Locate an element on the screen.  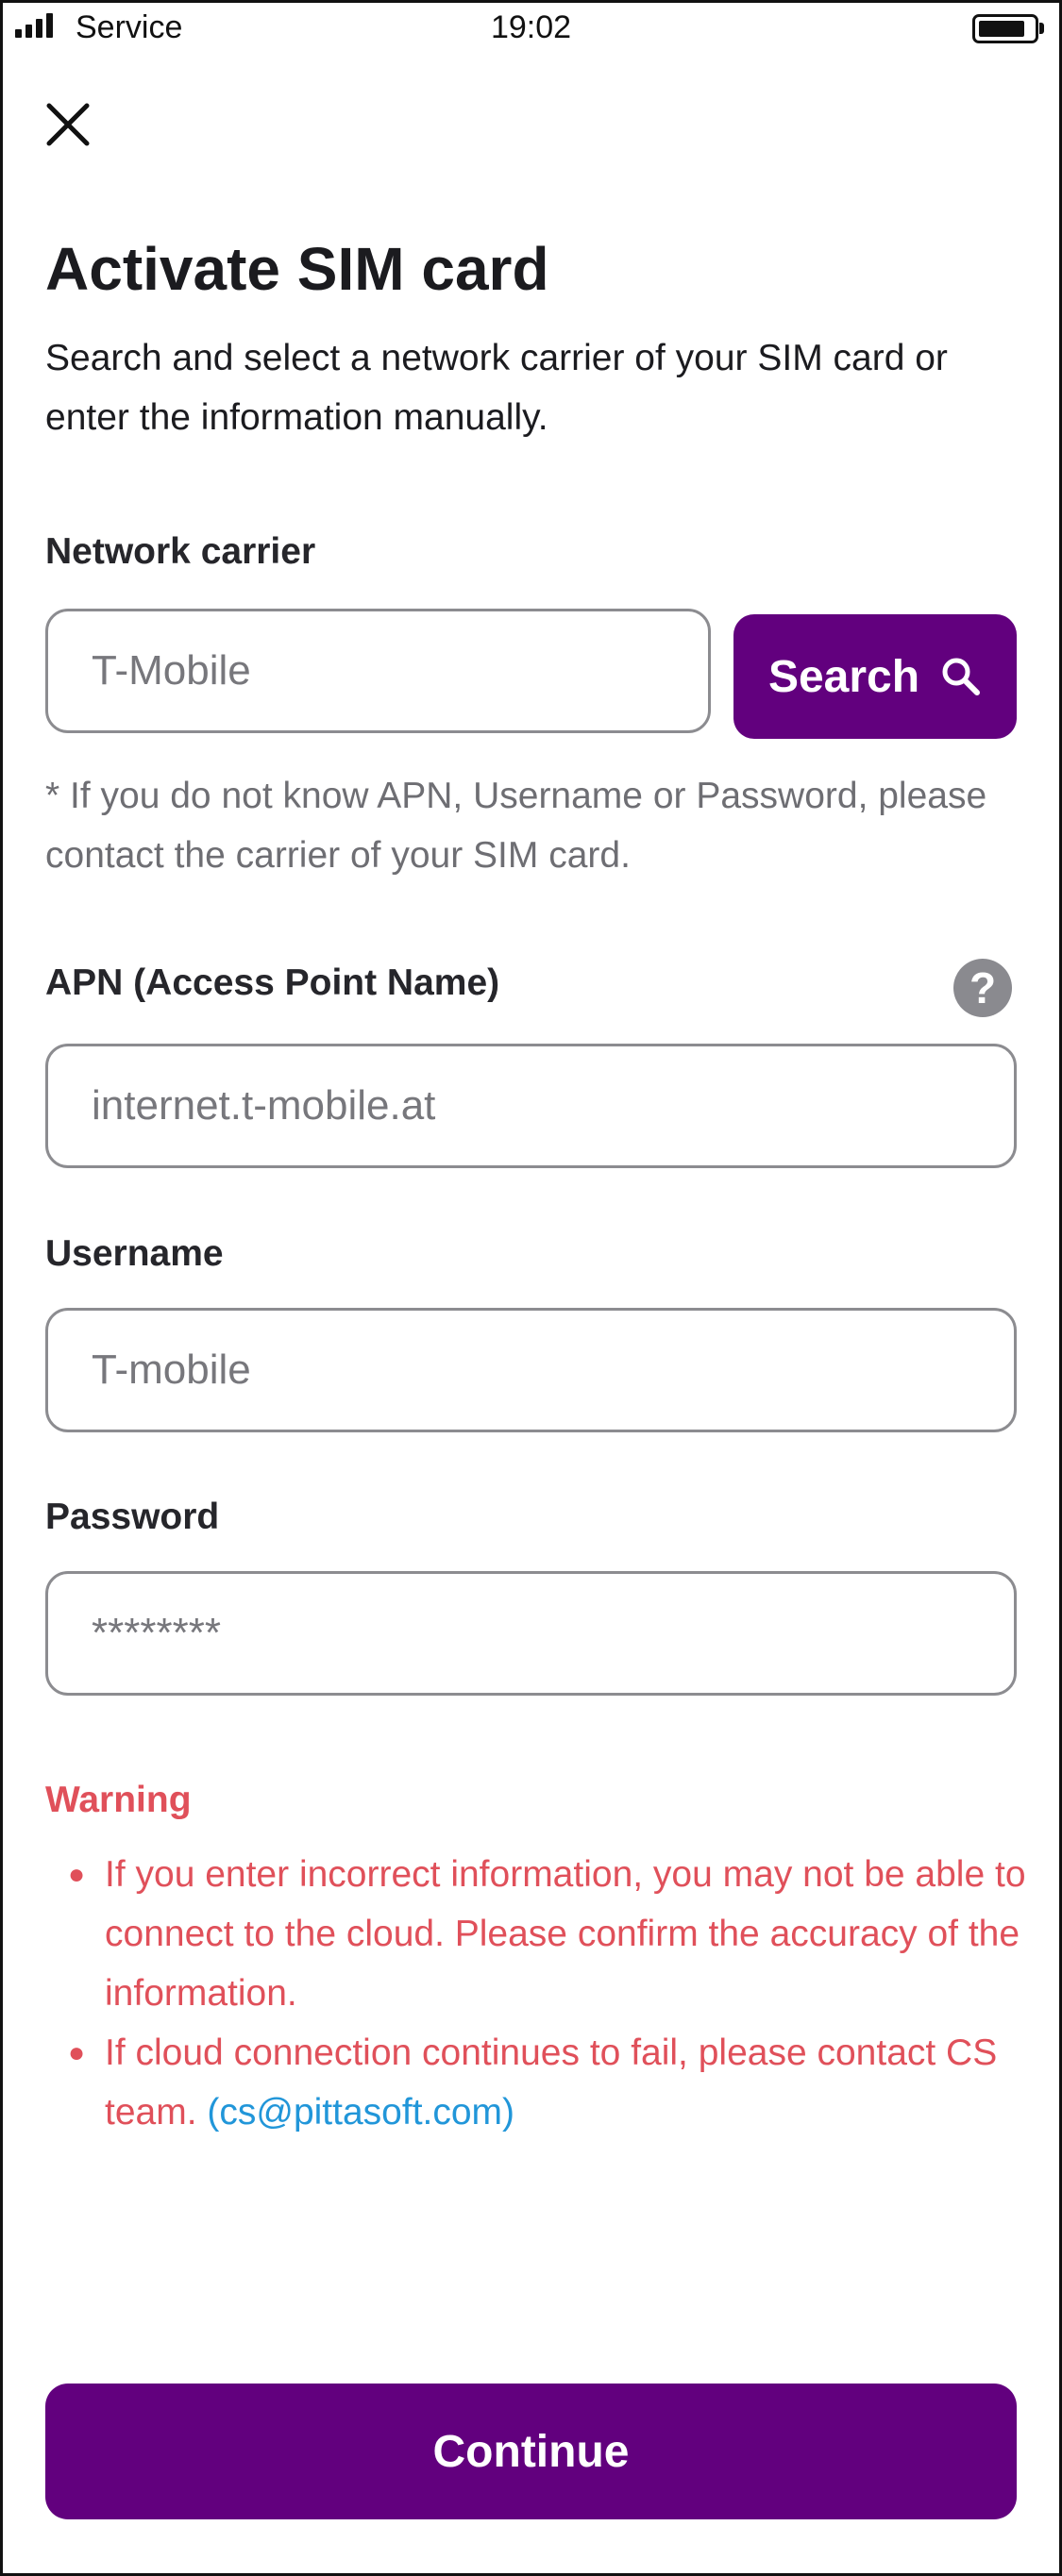
cs-email-link: (cs@pittasoft.com) is located at coordinates (360, 2112).